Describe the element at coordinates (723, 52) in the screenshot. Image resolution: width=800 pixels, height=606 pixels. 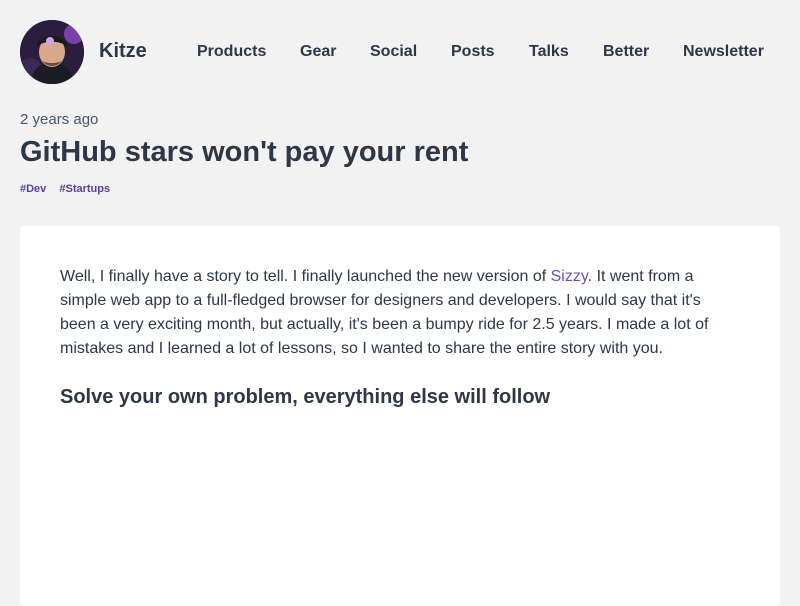
I see `nav-item-newsletter: Newsletter` at that location.